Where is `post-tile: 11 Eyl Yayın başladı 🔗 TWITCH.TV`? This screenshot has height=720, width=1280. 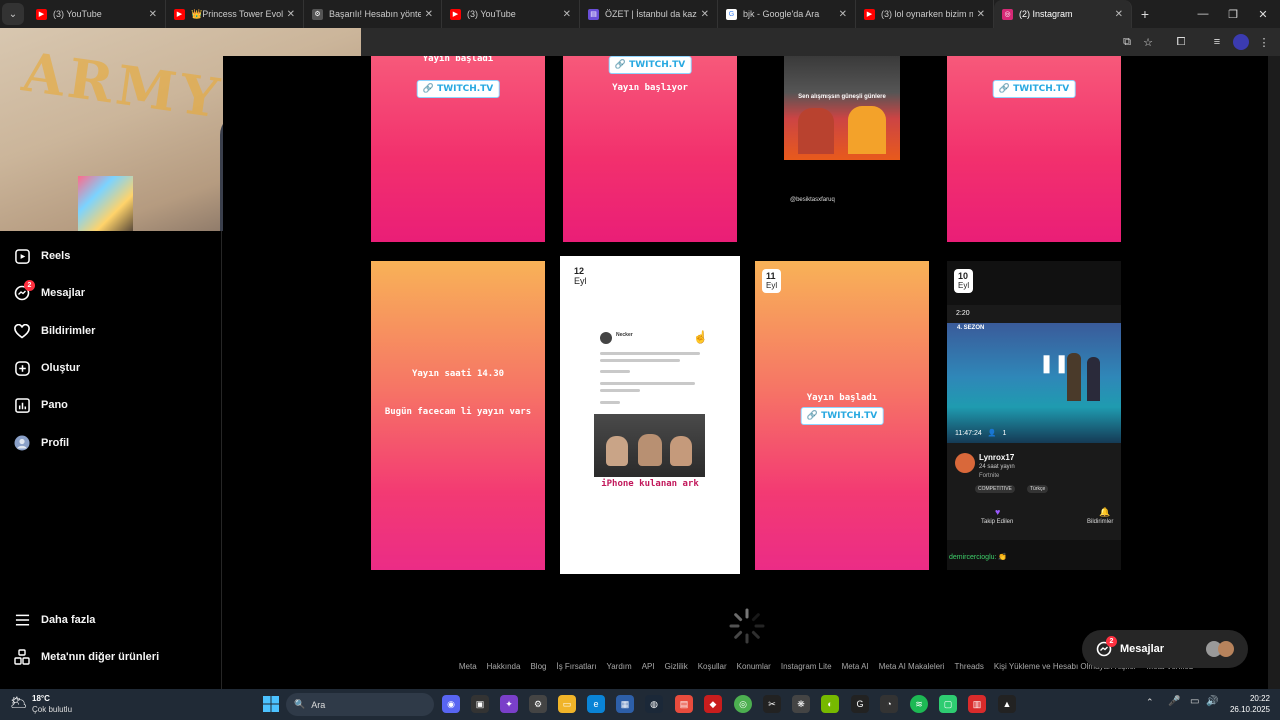 post-tile: 11 Eyl Yayın başladı 🔗 TWITCH.TV is located at coordinates (842, 415).